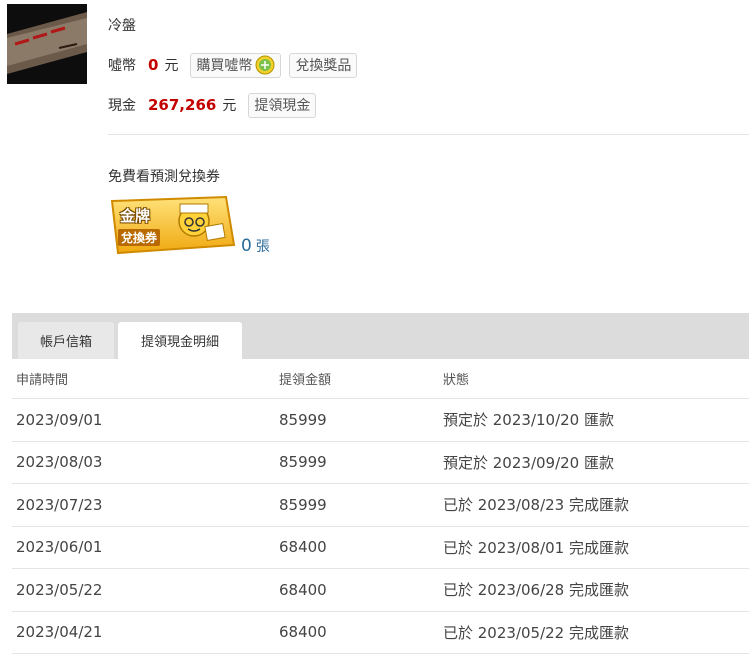  I want to click on gold-coupon-badge: 金牌 兌換券, so click(172, 226).